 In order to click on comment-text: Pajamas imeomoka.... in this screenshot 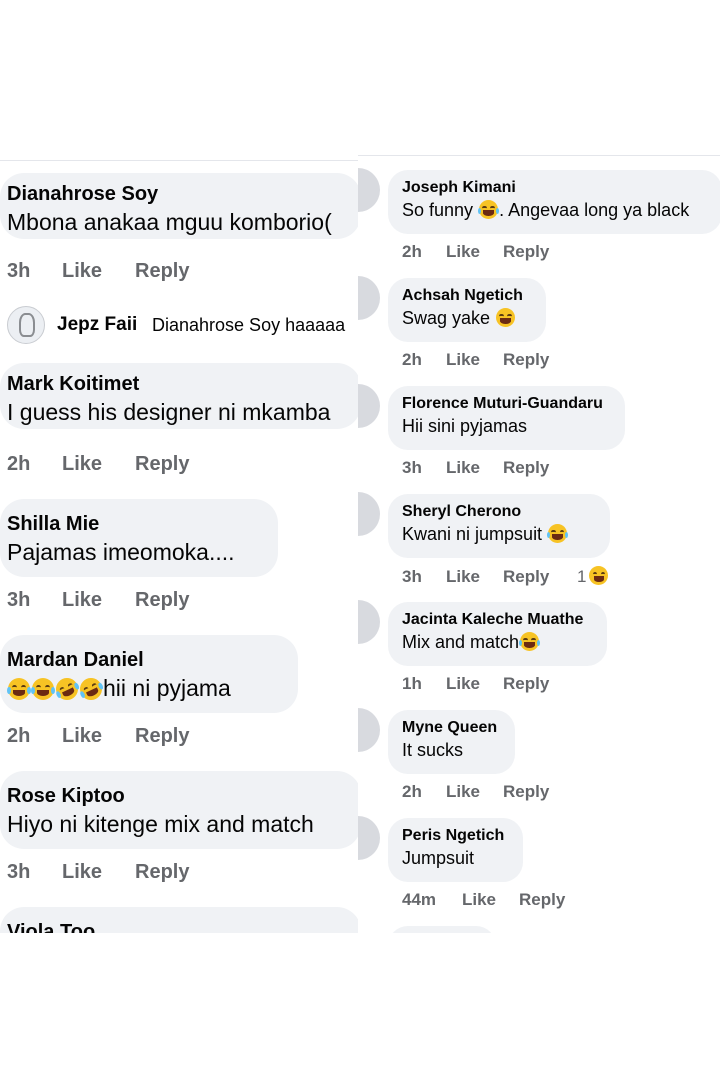, I will do `click(121, 552)`.